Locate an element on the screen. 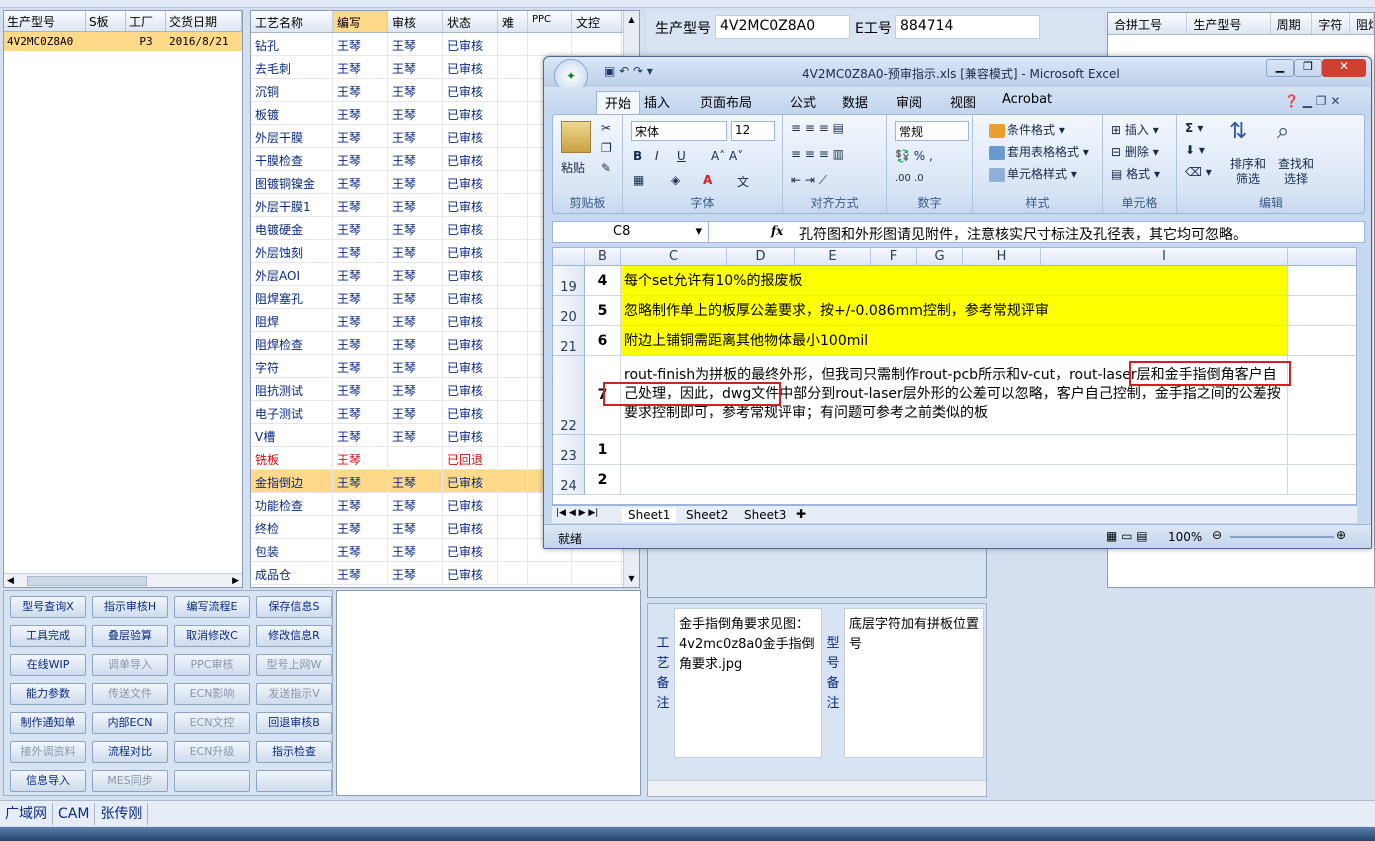 This screenshot has width=1375, height=841. cell-c: 每个set允许有10%的报废板 is located at coordinates (954, 281).